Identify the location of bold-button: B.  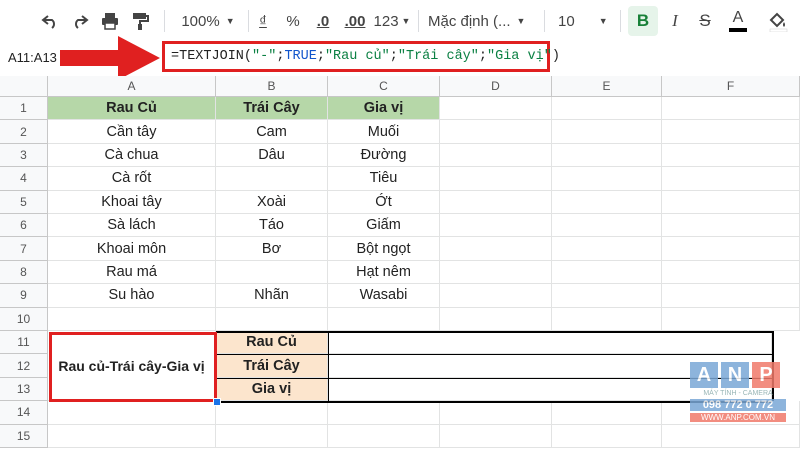
(643, 21).